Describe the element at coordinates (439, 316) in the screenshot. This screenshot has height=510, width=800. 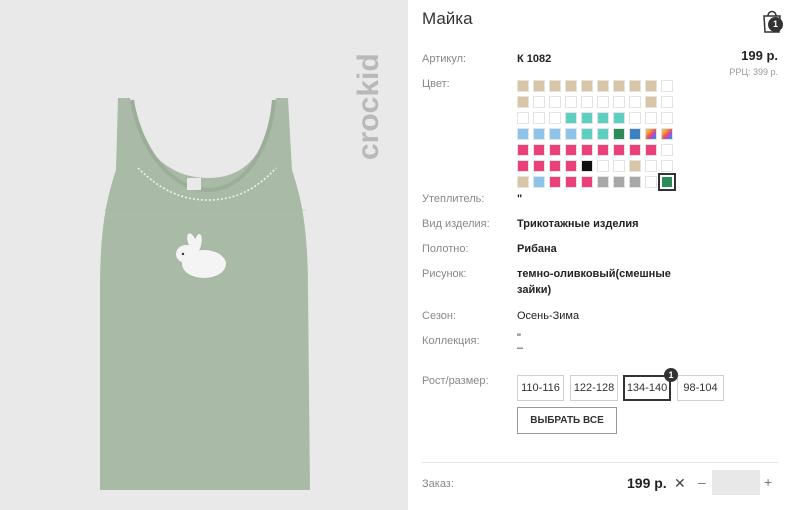
I see `spec-label-season: Сезон:` at that location.